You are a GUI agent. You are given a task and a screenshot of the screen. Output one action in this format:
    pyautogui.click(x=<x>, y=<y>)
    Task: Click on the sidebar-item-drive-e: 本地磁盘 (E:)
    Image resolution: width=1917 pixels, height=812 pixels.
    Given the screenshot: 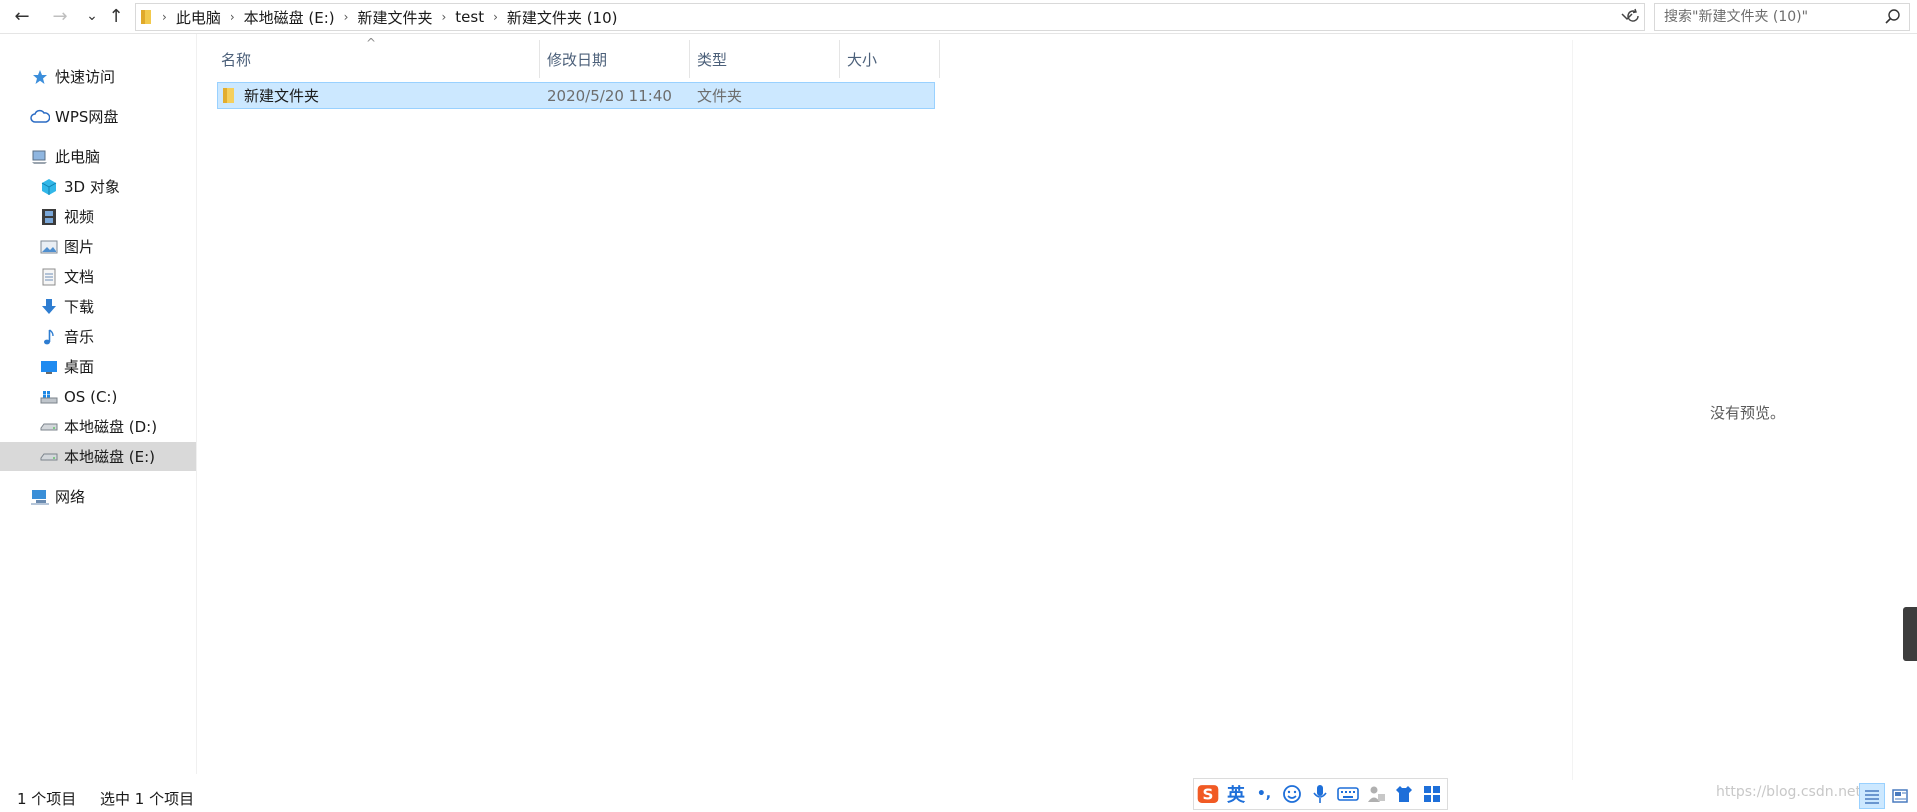 What is the action you would take?
    pyautogui.click(x=98, y=456)
    